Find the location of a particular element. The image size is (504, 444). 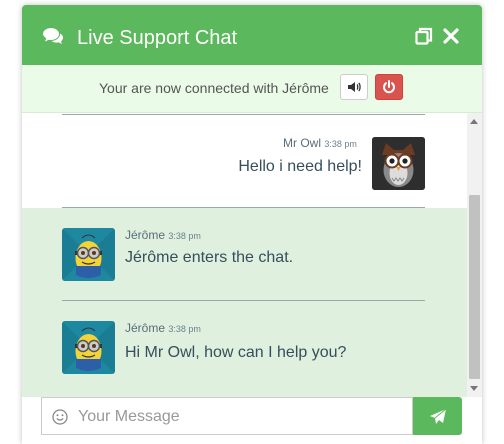

end-chat-button is located at coordinates (389, 87).